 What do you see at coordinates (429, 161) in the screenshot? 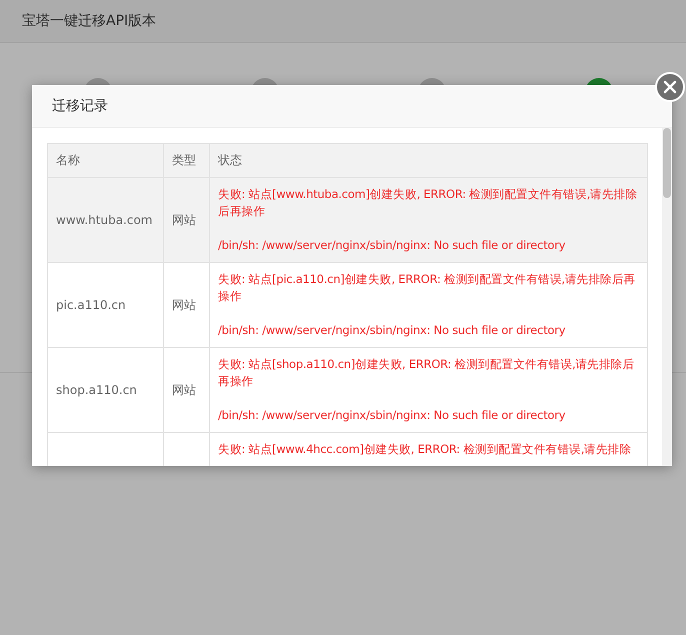
I see `column-header: 状态` at bounding box center [429, 161].